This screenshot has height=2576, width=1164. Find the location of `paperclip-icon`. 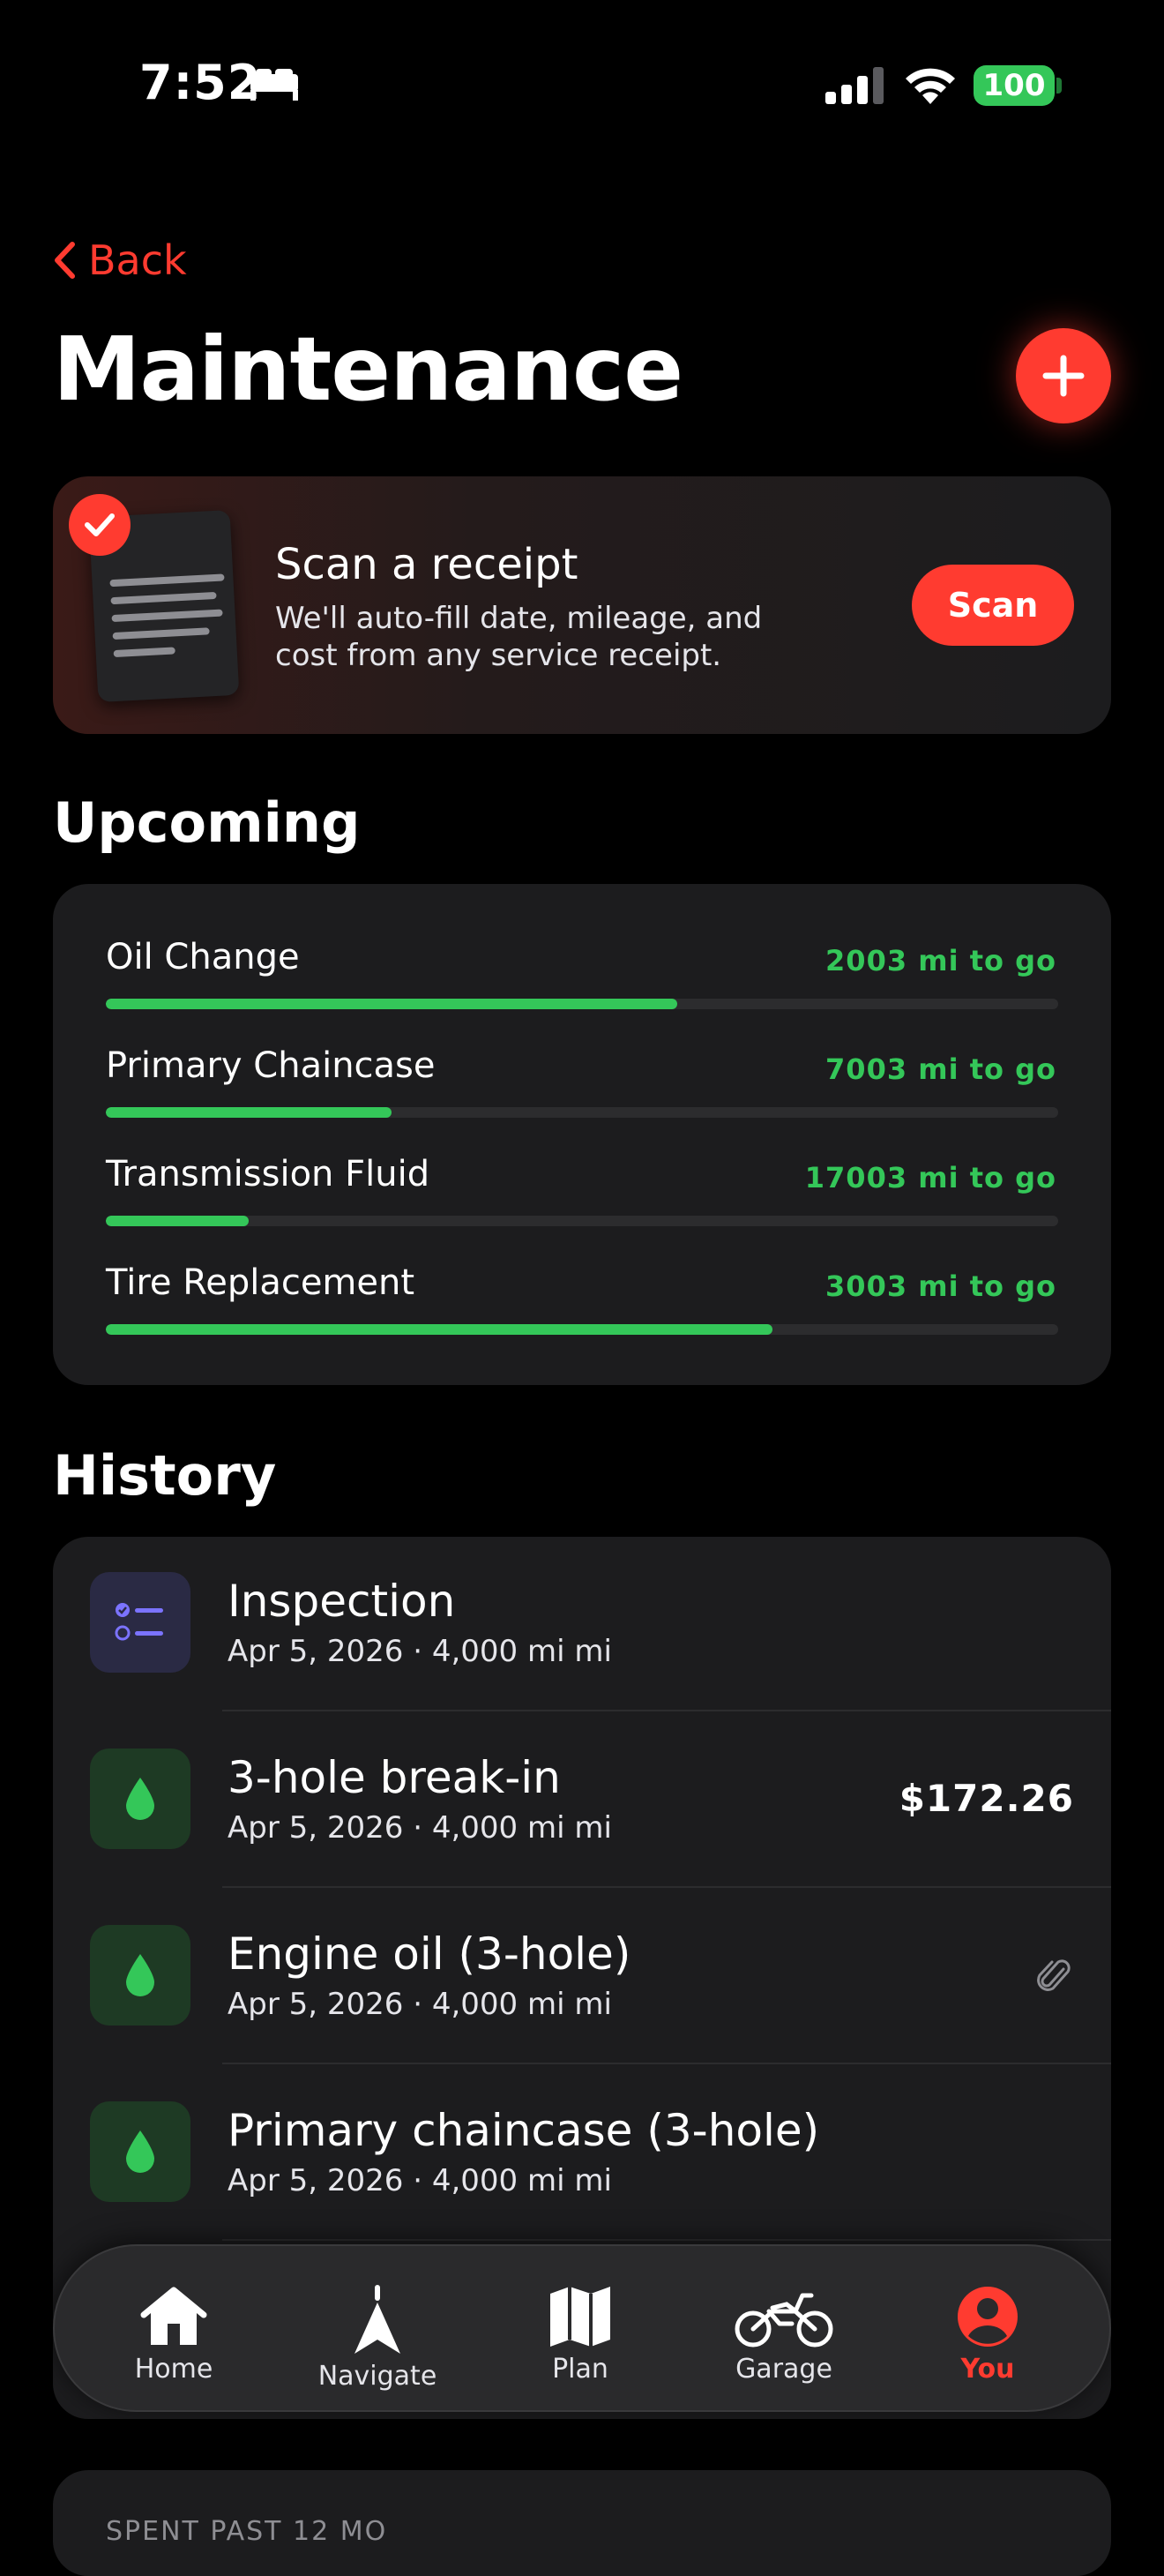

paperclip-icon is located at coordinates (1054, 1975).